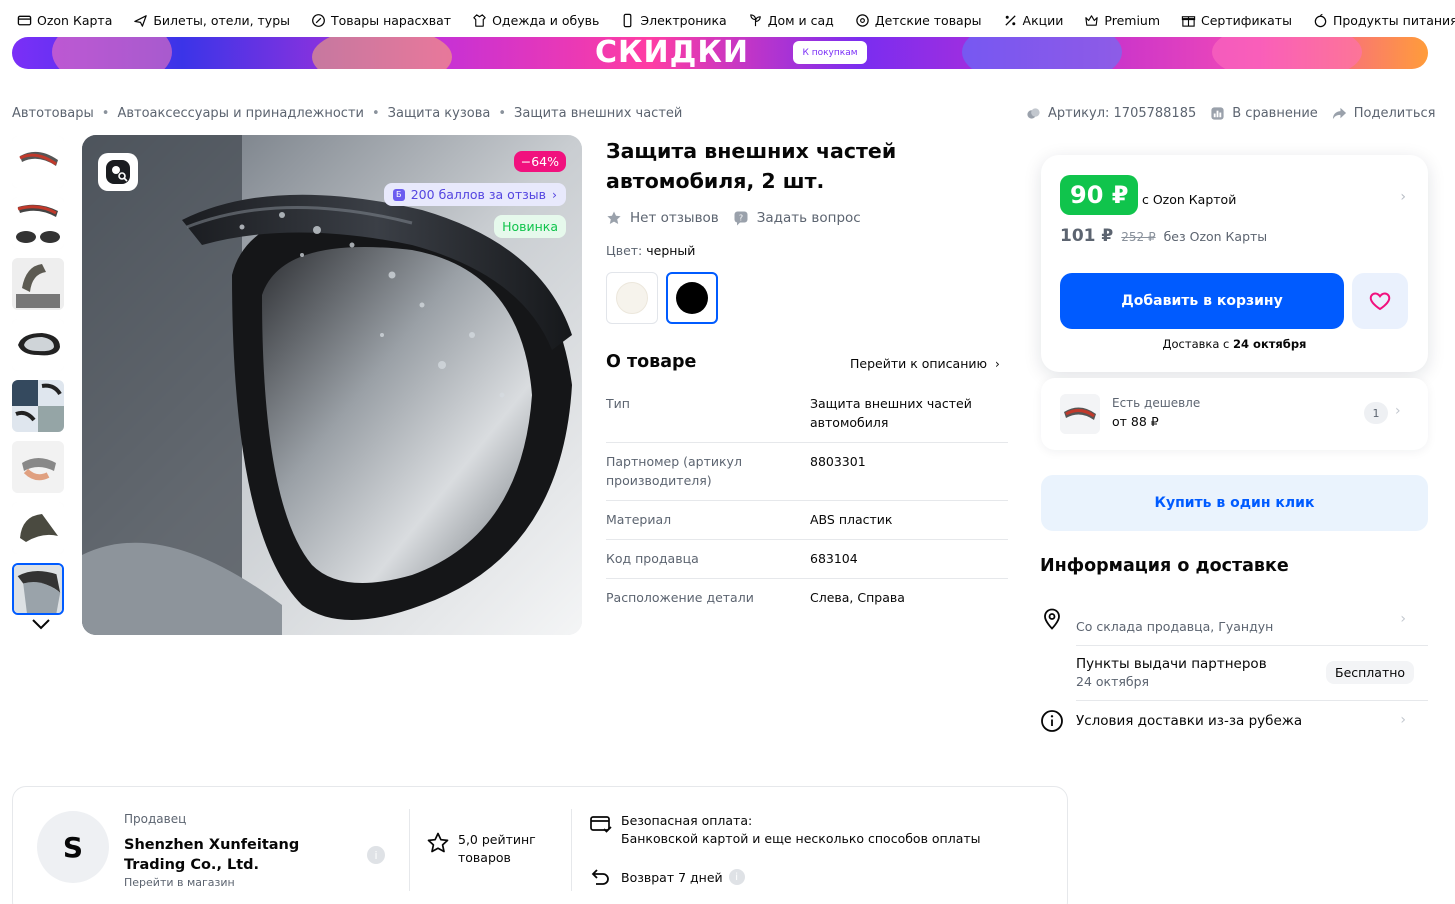 This screenshot has width=1455, height=904. I want to click on spec-key: Партномер (артикул производителя), so click(674, 471).